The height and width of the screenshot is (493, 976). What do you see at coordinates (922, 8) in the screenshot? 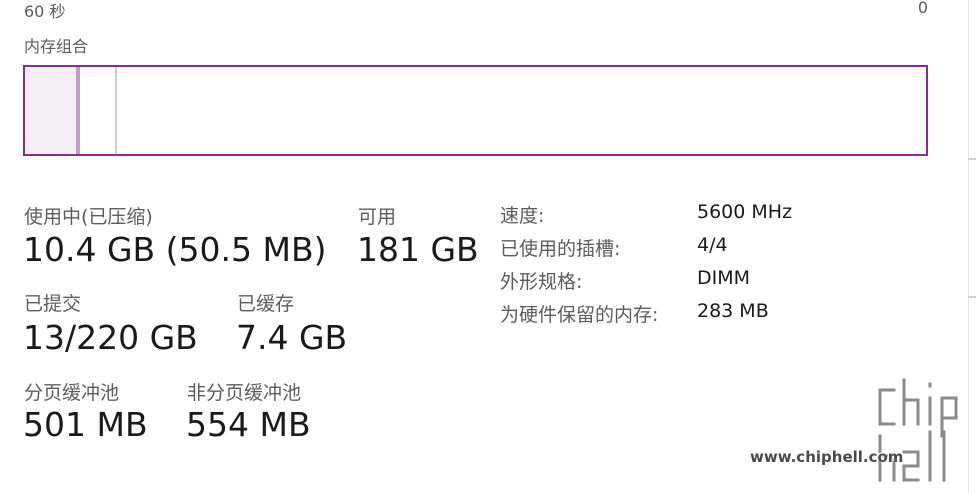
I see `graph-axis-right-label: 0` at bounding box center [922, 8].